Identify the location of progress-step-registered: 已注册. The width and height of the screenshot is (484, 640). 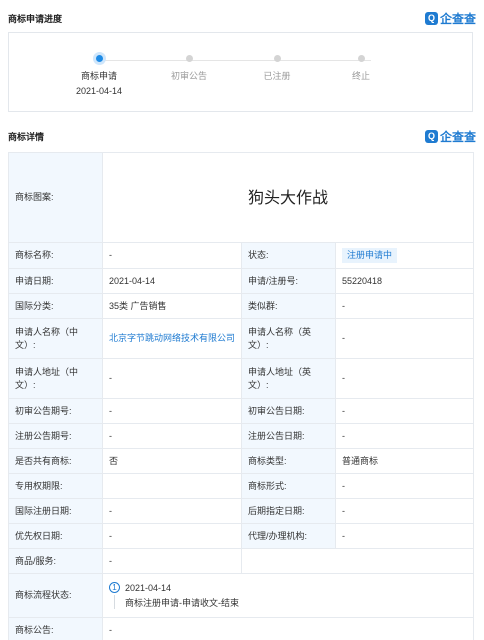
(277, 68).